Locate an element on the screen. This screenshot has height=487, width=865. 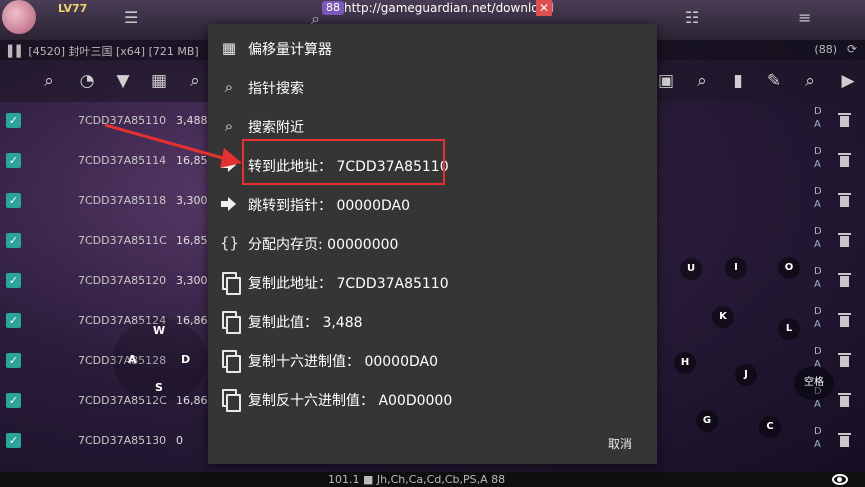
arrow-right-icon is located at coordinates (229, 165).